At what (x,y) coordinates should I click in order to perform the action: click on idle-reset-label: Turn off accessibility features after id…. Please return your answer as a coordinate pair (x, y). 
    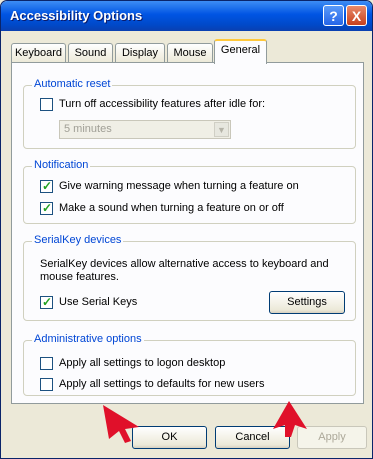
    Looking at the image, I should click on (162, 104).